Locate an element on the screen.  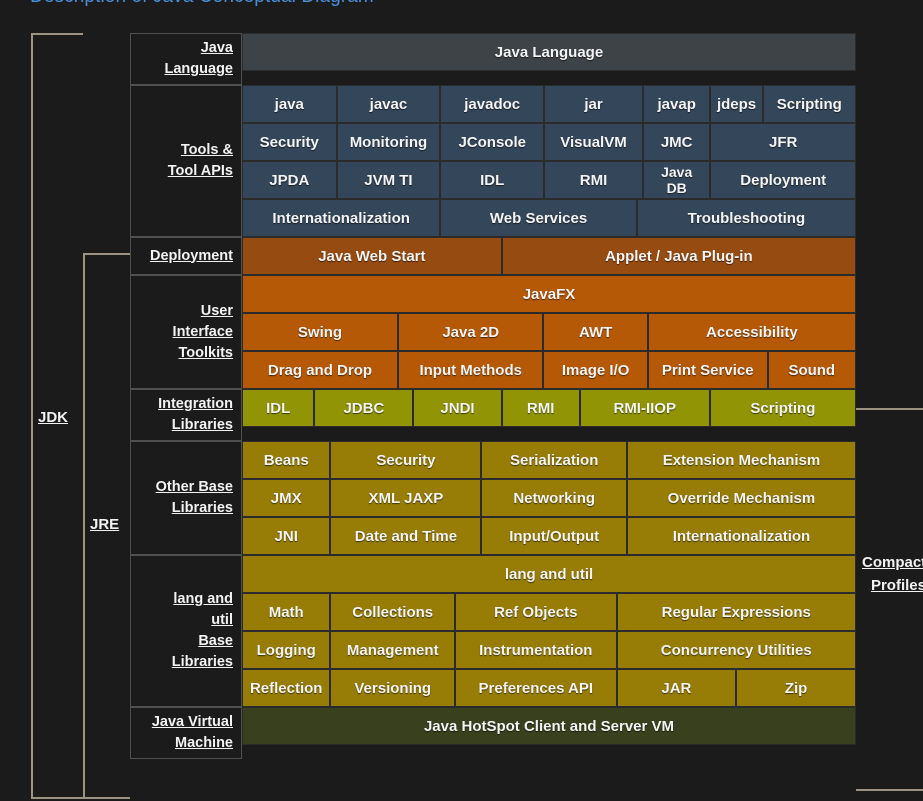
jdk-bracket-label: JDK is located at coordinates (53, 417).